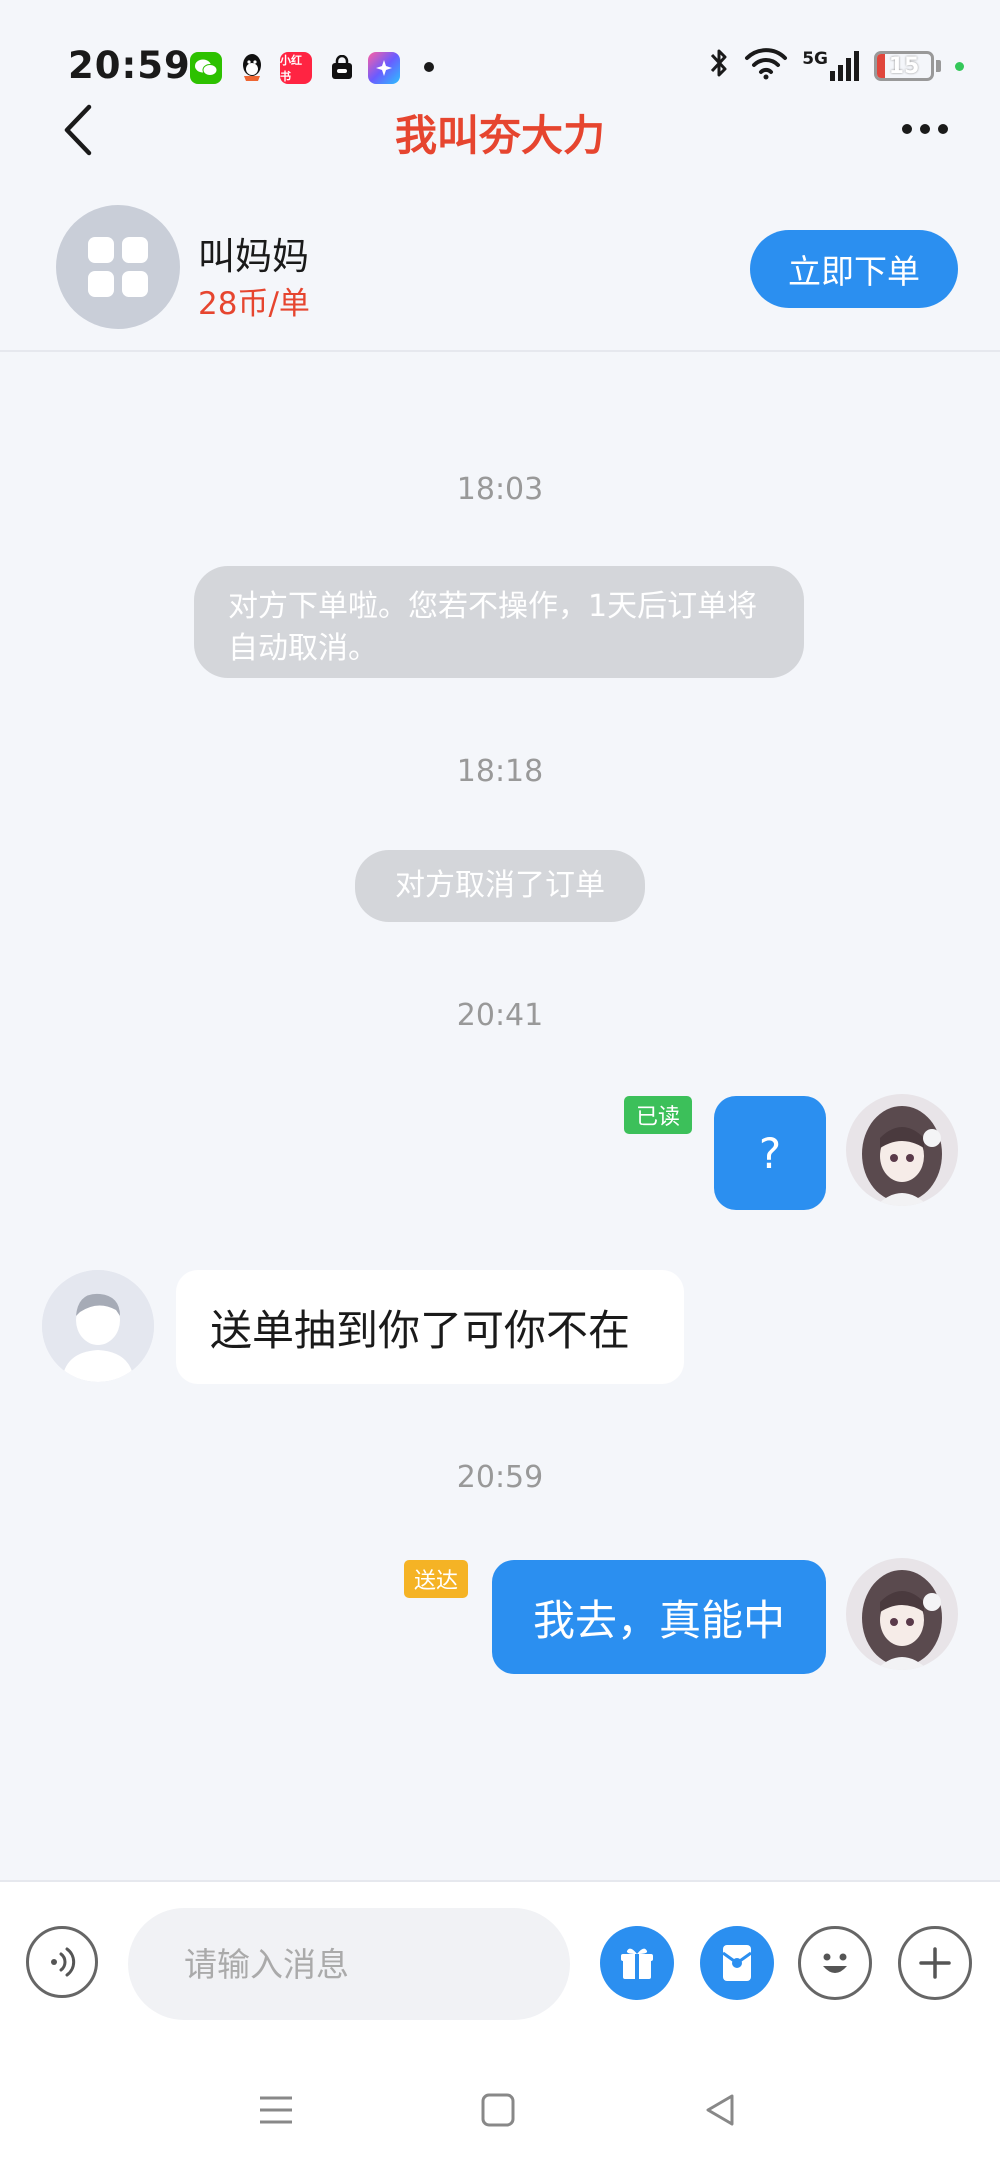 The height and width of the screenshot is (2170, 1000). I want to click on red-packet-button, so click(737, 1963).